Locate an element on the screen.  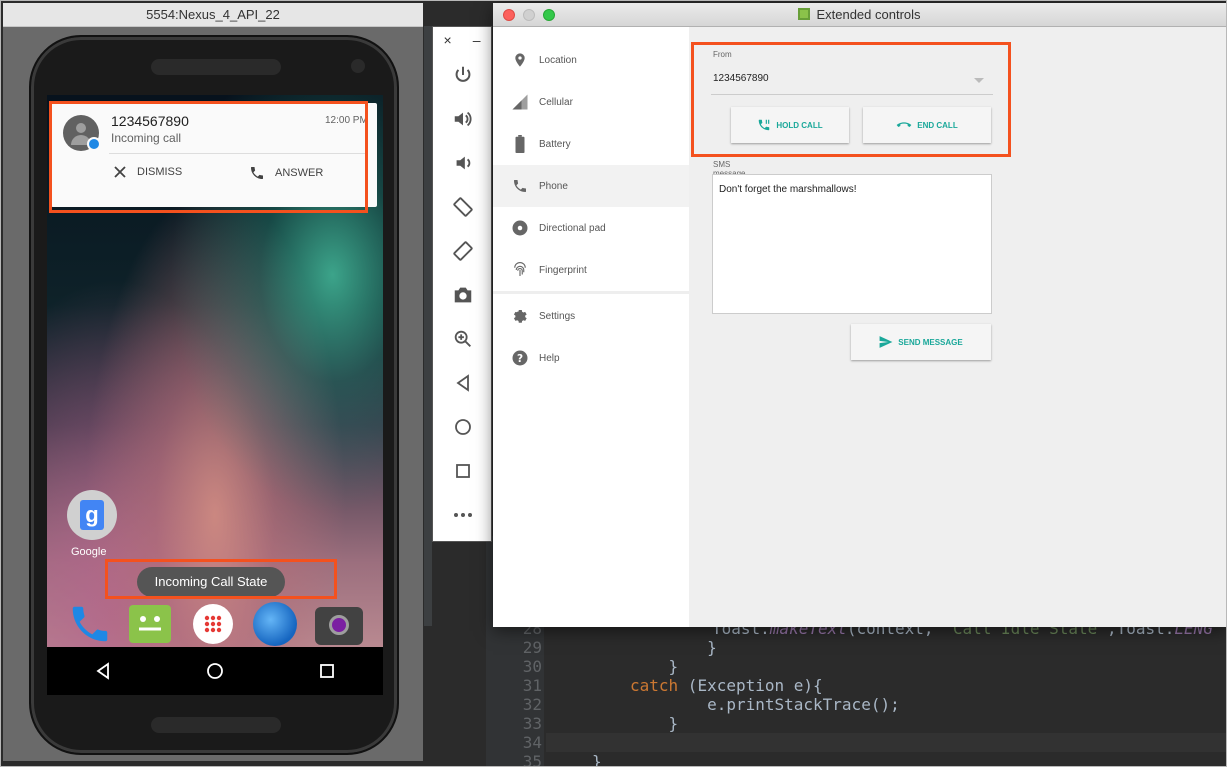
sidebar-item-help: ? Help is located at coordinates (591, 358).